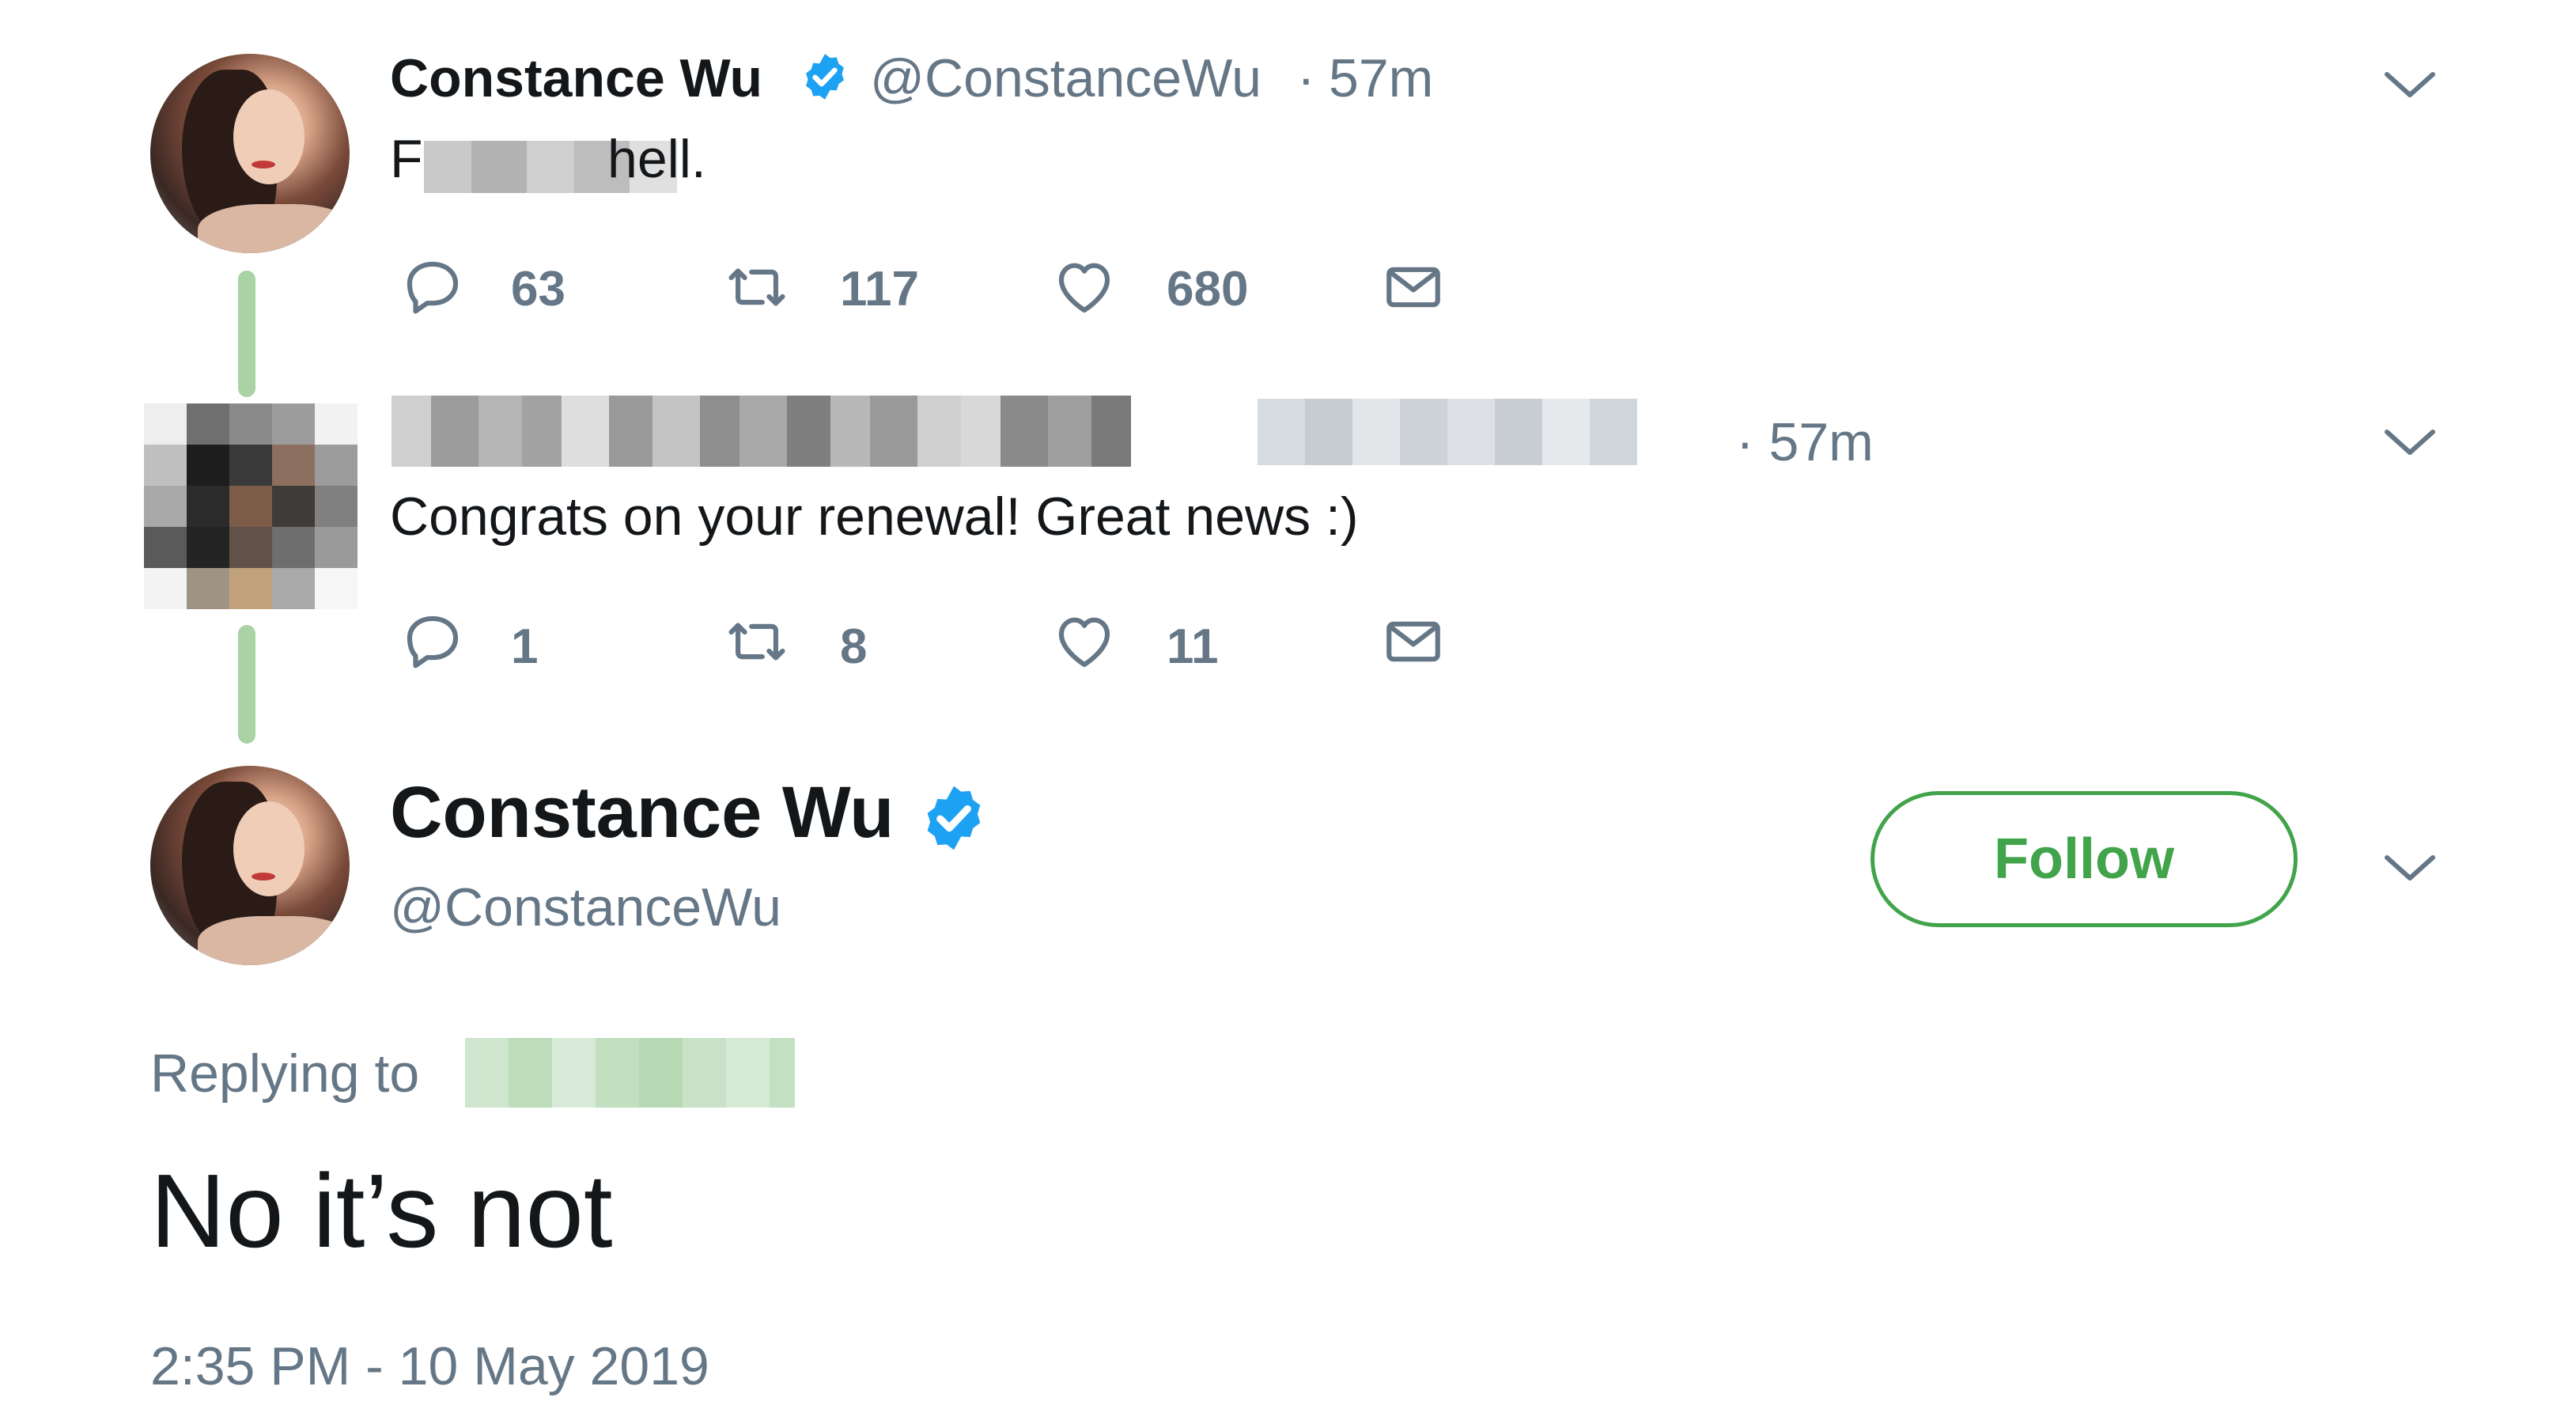  I want to click on tweet-text: No it’s not, so click(382, 1211).